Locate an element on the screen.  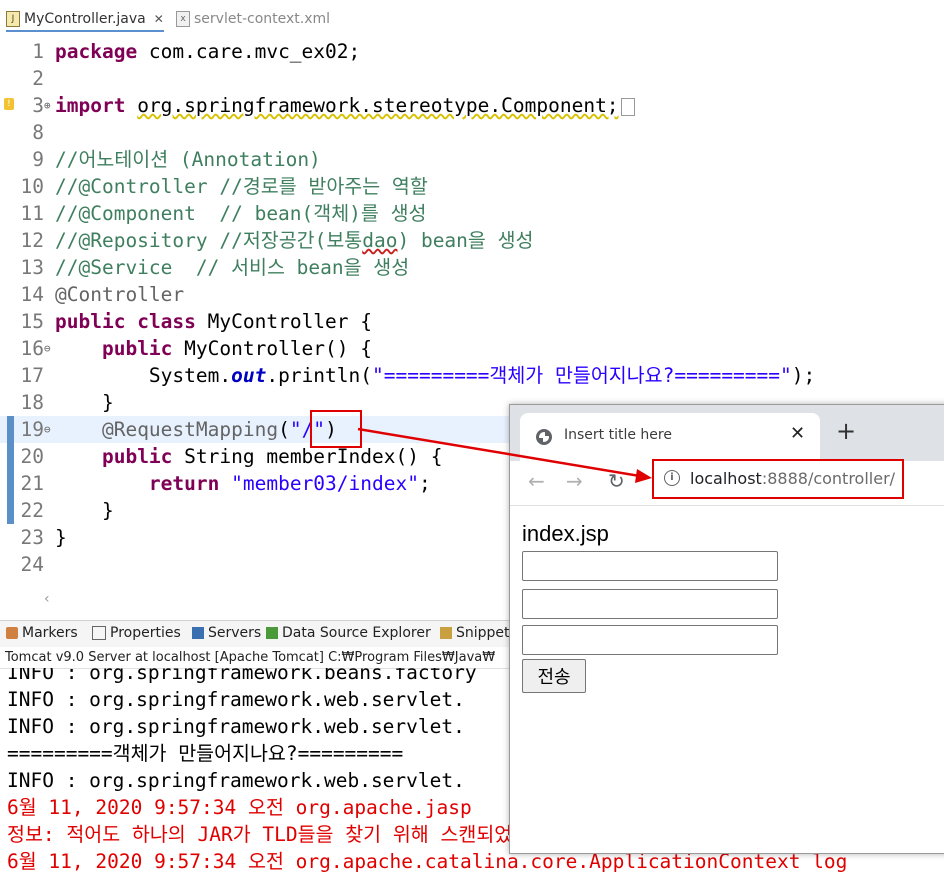
code-text: @Controller is located at coordinates (120, 294).